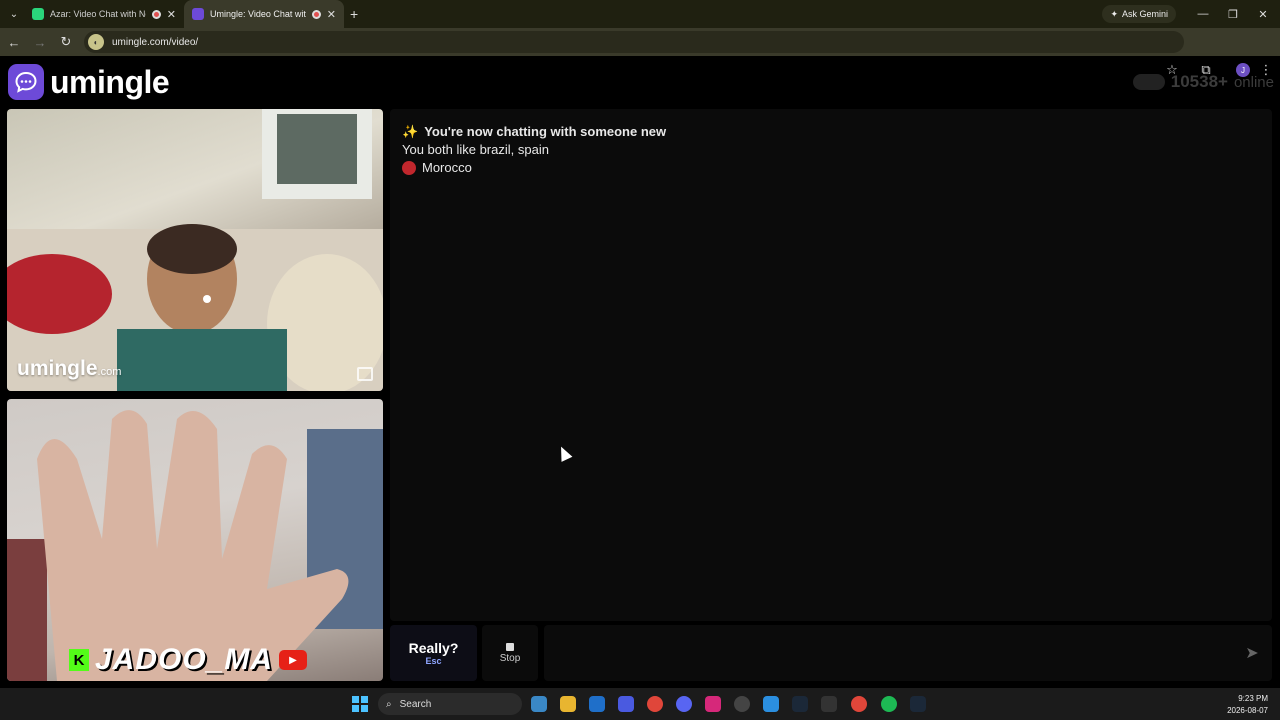 Image resolution: width=1280 pixels, height=720 pixels. I want to click on chrome-active-icon, so click(859, 704).